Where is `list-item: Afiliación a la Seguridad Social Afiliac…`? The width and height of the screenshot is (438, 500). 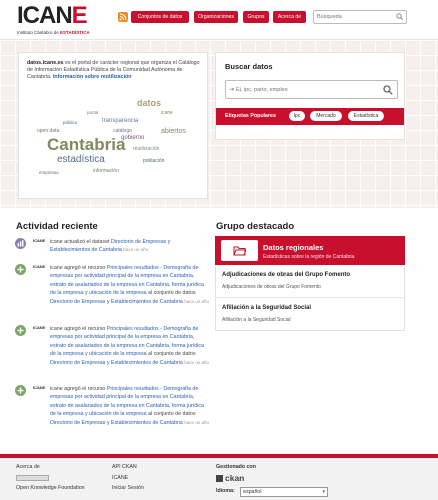
list-item: Afiliación a la Seguridad Social Afiliac… is located at coordinates (310, 314).